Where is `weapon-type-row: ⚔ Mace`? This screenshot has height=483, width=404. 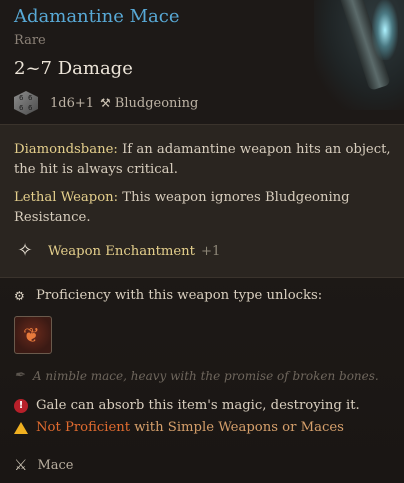 weapon-type-row: ⚔ Mace is located at coordinates (44, 465).